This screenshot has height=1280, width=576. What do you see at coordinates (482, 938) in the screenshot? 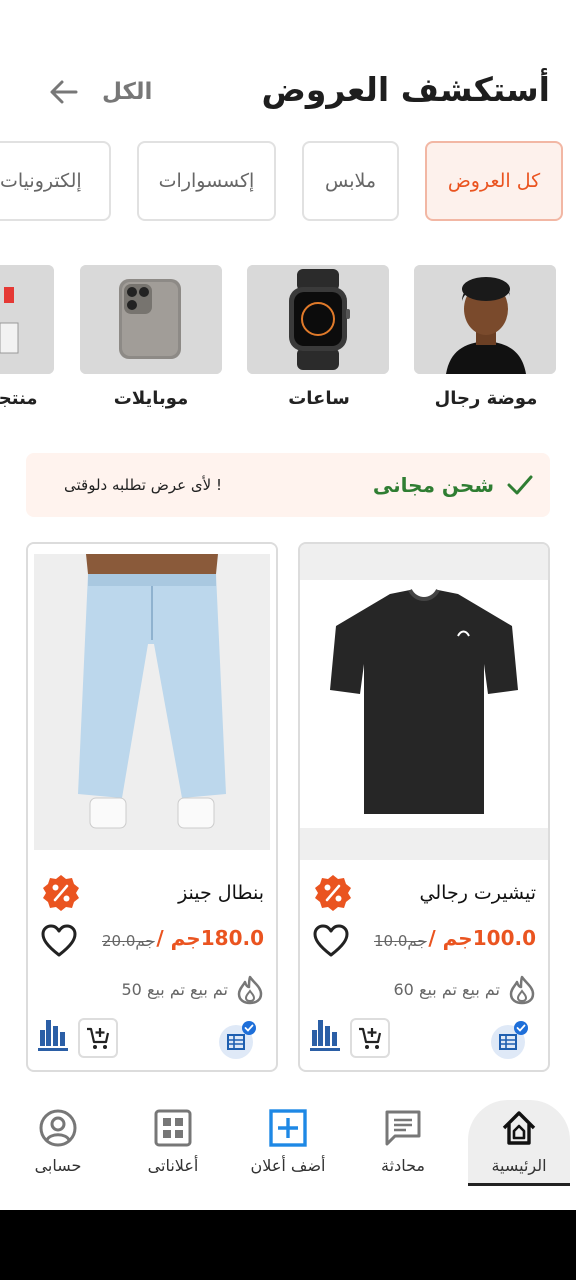
I see `product-price: 100.0جم /` at bounding box center [482, 938].